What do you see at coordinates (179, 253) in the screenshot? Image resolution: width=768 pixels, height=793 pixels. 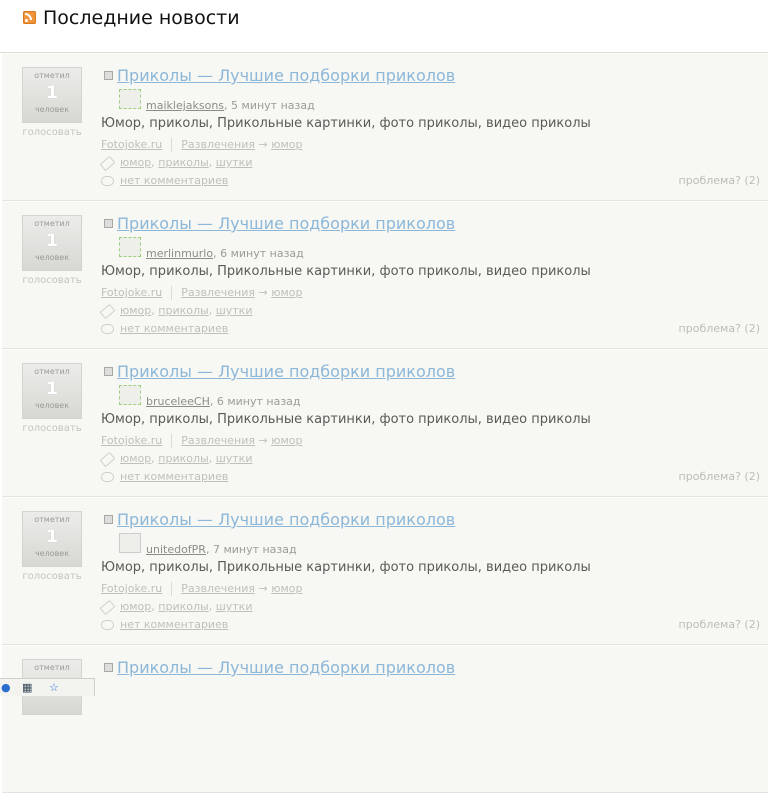 I see `author-link: merlinmurlo` at bounding box center [179, 253].